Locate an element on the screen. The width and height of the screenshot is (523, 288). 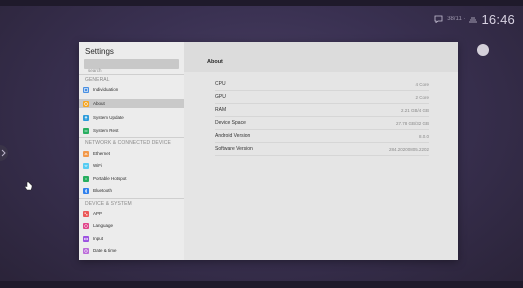
info-row-cpu: CPU 4 Core is located at coordinates (322, 84).